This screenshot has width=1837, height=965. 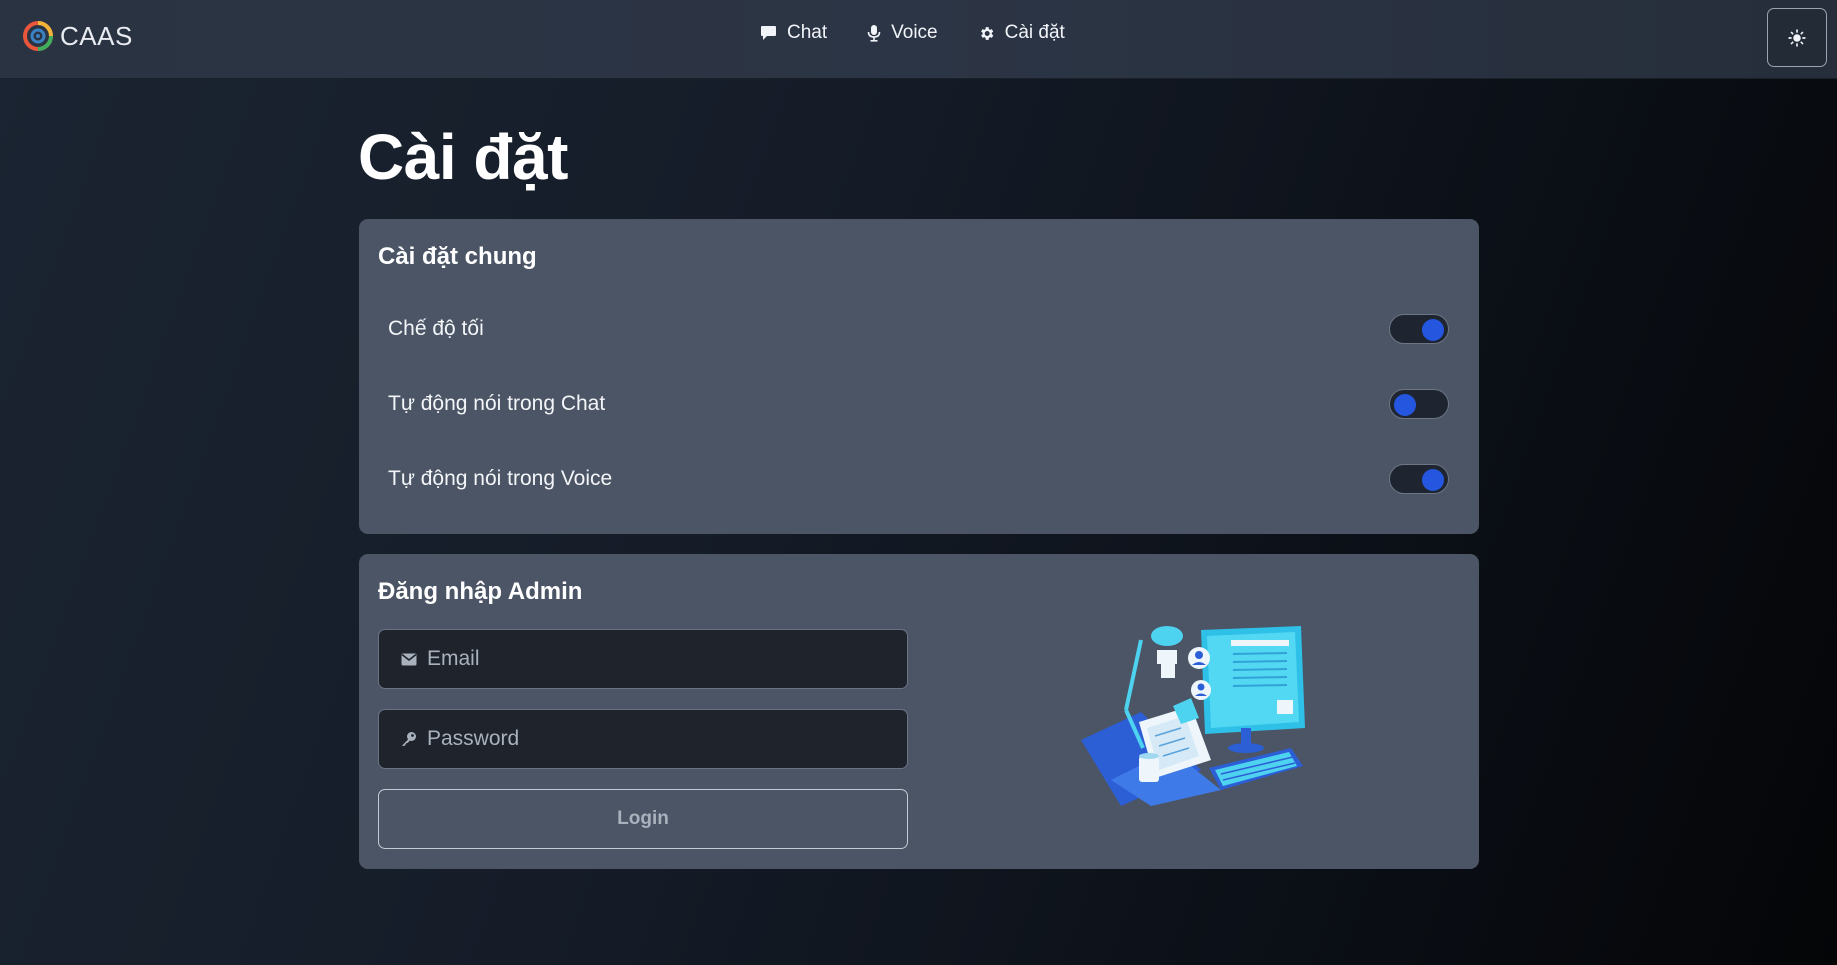 What do you see at coordinates (1419, 404) in the screenshot?
I see `auto-speak-chat-toggle` at bounding box center [1419, 404].